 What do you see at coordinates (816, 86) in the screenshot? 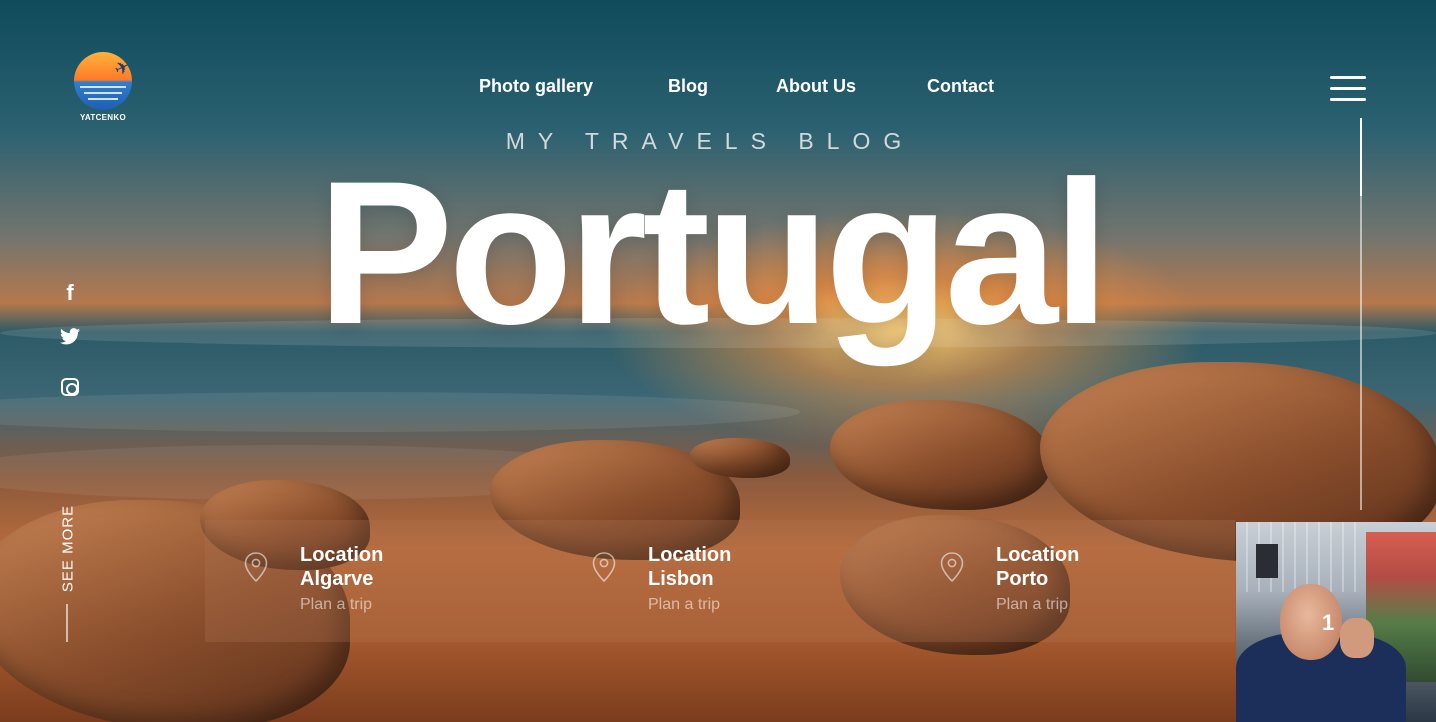
I see `nav-about-us: About Us` at bounding box center [816, 86].